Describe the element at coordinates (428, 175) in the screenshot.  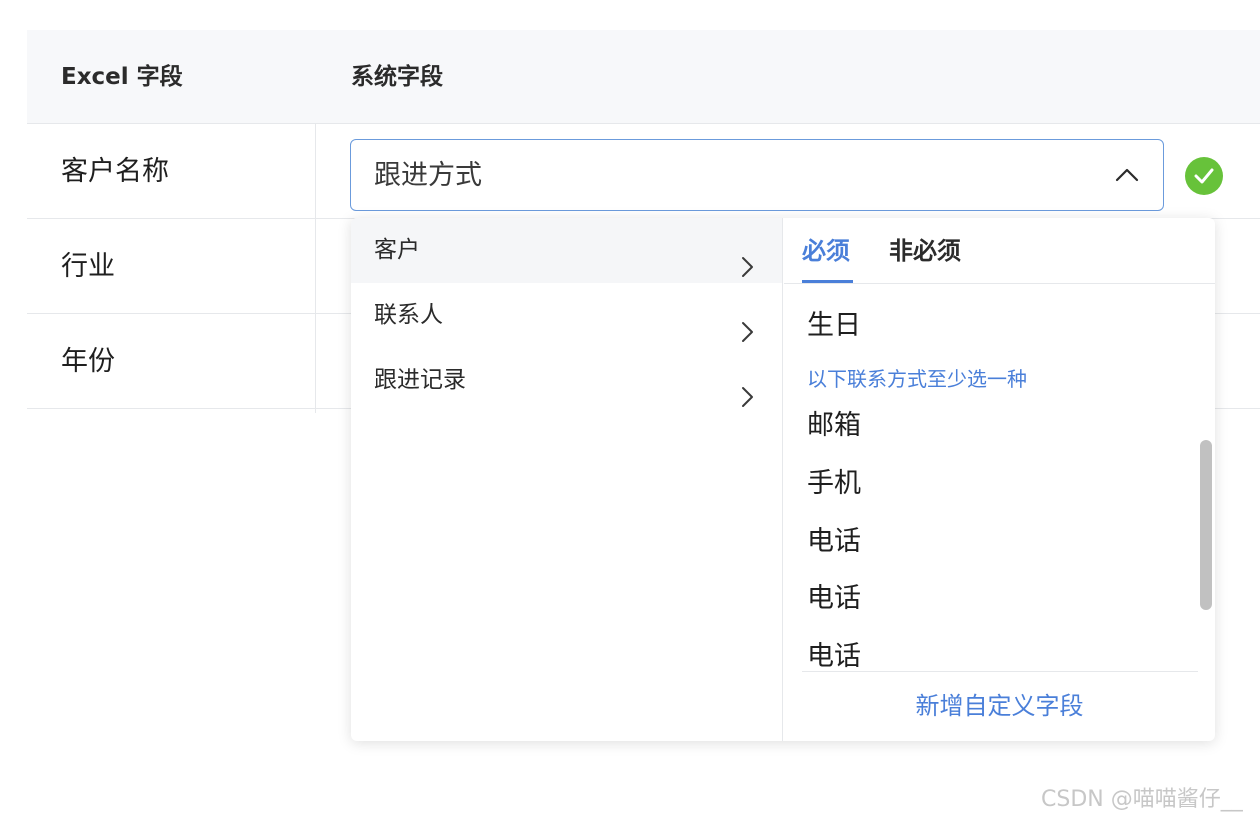
I see `select-value: 跟进方式` at that location.